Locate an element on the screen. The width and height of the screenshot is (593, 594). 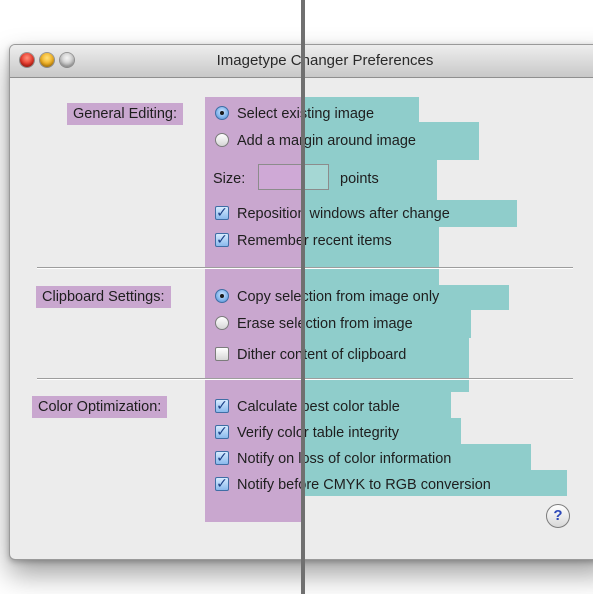
size-row: Size: is located at coordinates (229, 179).